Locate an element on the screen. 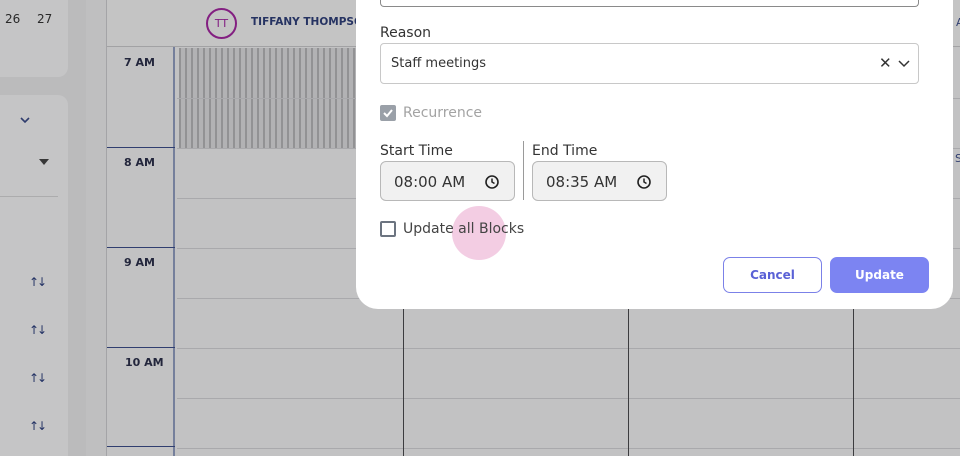 This screenshot has width=960, height=456. end-time-label: End Time is located at coordinates (565, 151).